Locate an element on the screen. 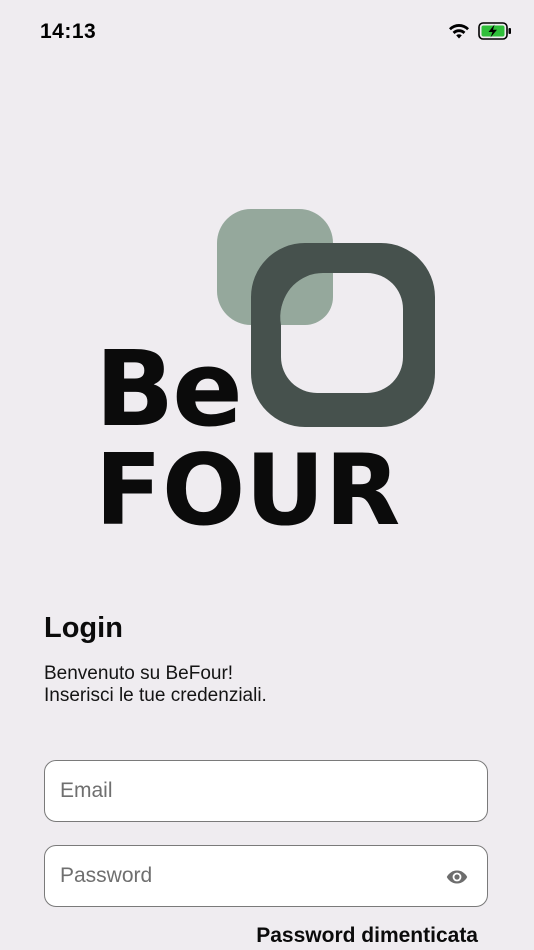  password-field-container is located at coordinates (266, 876).